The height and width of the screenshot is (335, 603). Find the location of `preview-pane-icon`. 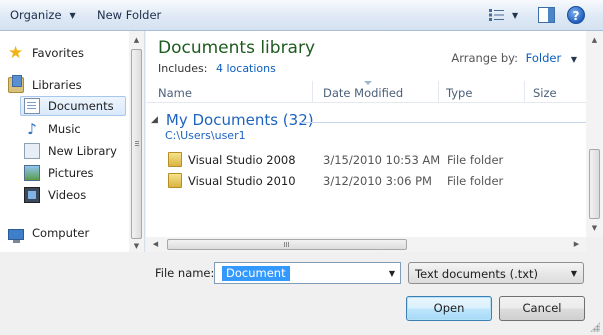

preview-pane-icon is located at coordinates (546, 15).